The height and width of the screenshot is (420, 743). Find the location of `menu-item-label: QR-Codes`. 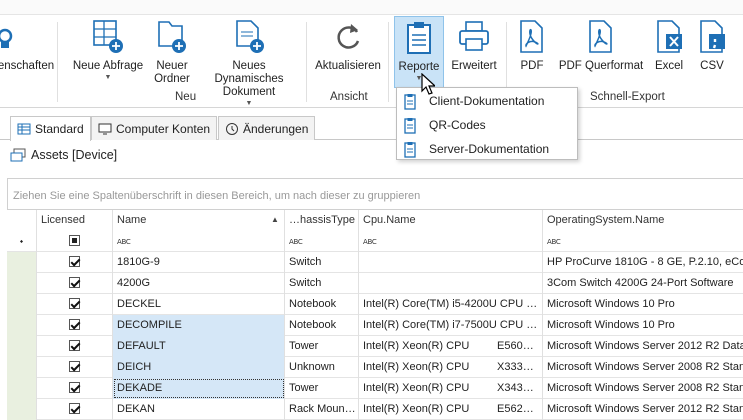

menu-item-label: QR-Codes is located at coordinates (457, 125).